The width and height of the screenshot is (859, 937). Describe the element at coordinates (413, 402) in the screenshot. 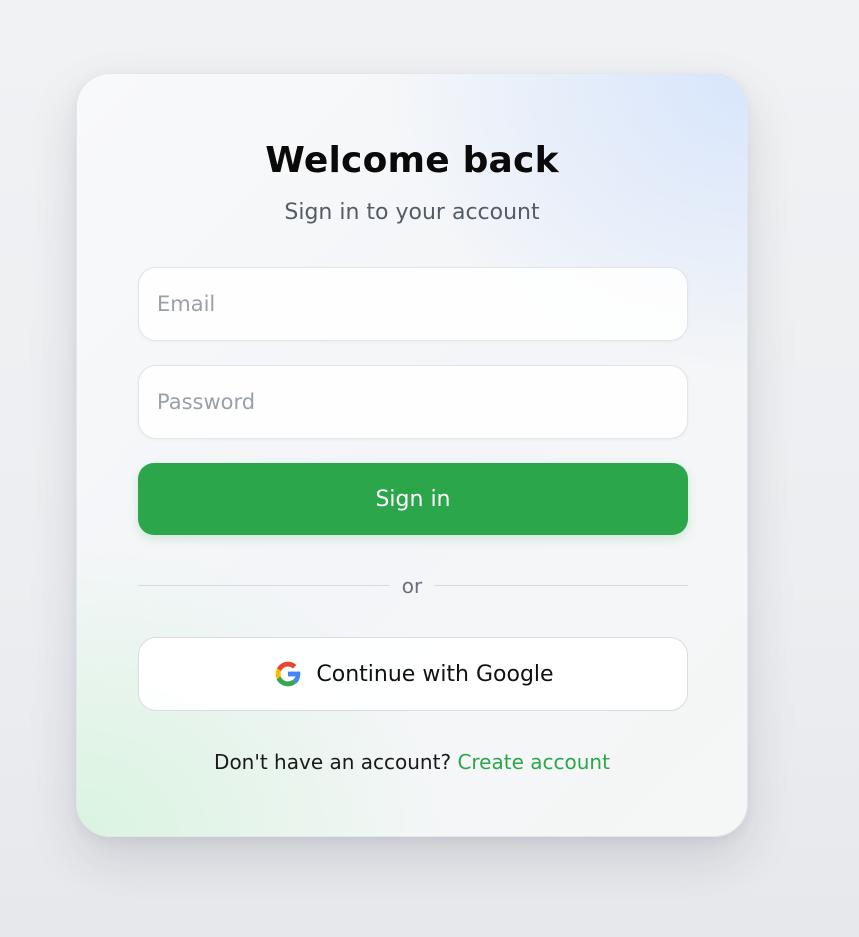

I see `password-field` at that location.